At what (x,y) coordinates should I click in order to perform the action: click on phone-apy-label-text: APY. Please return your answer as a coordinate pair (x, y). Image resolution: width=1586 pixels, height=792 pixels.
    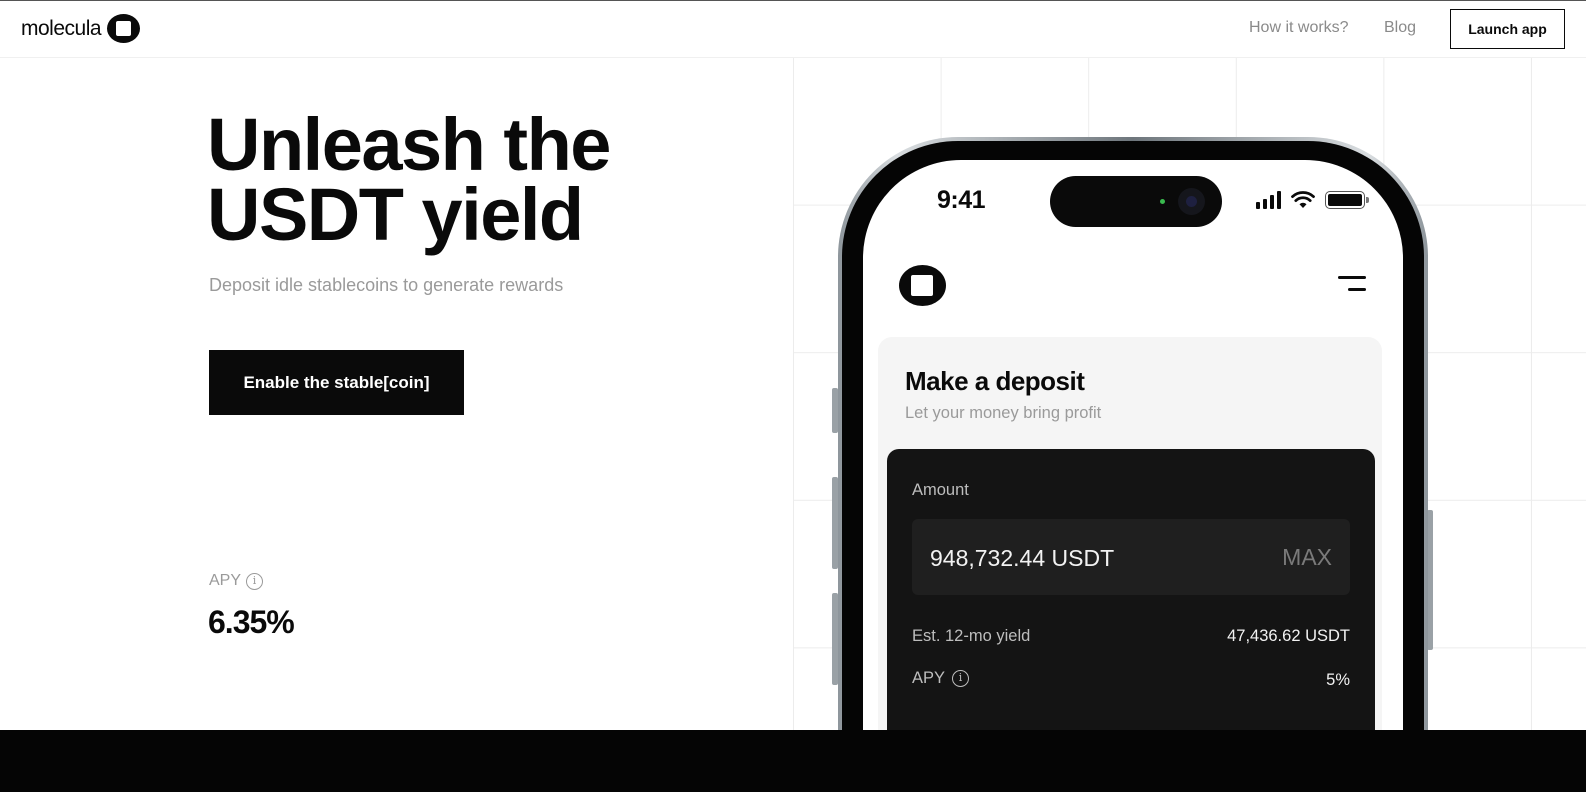
    Looking at the image, I should click on (929, 678).